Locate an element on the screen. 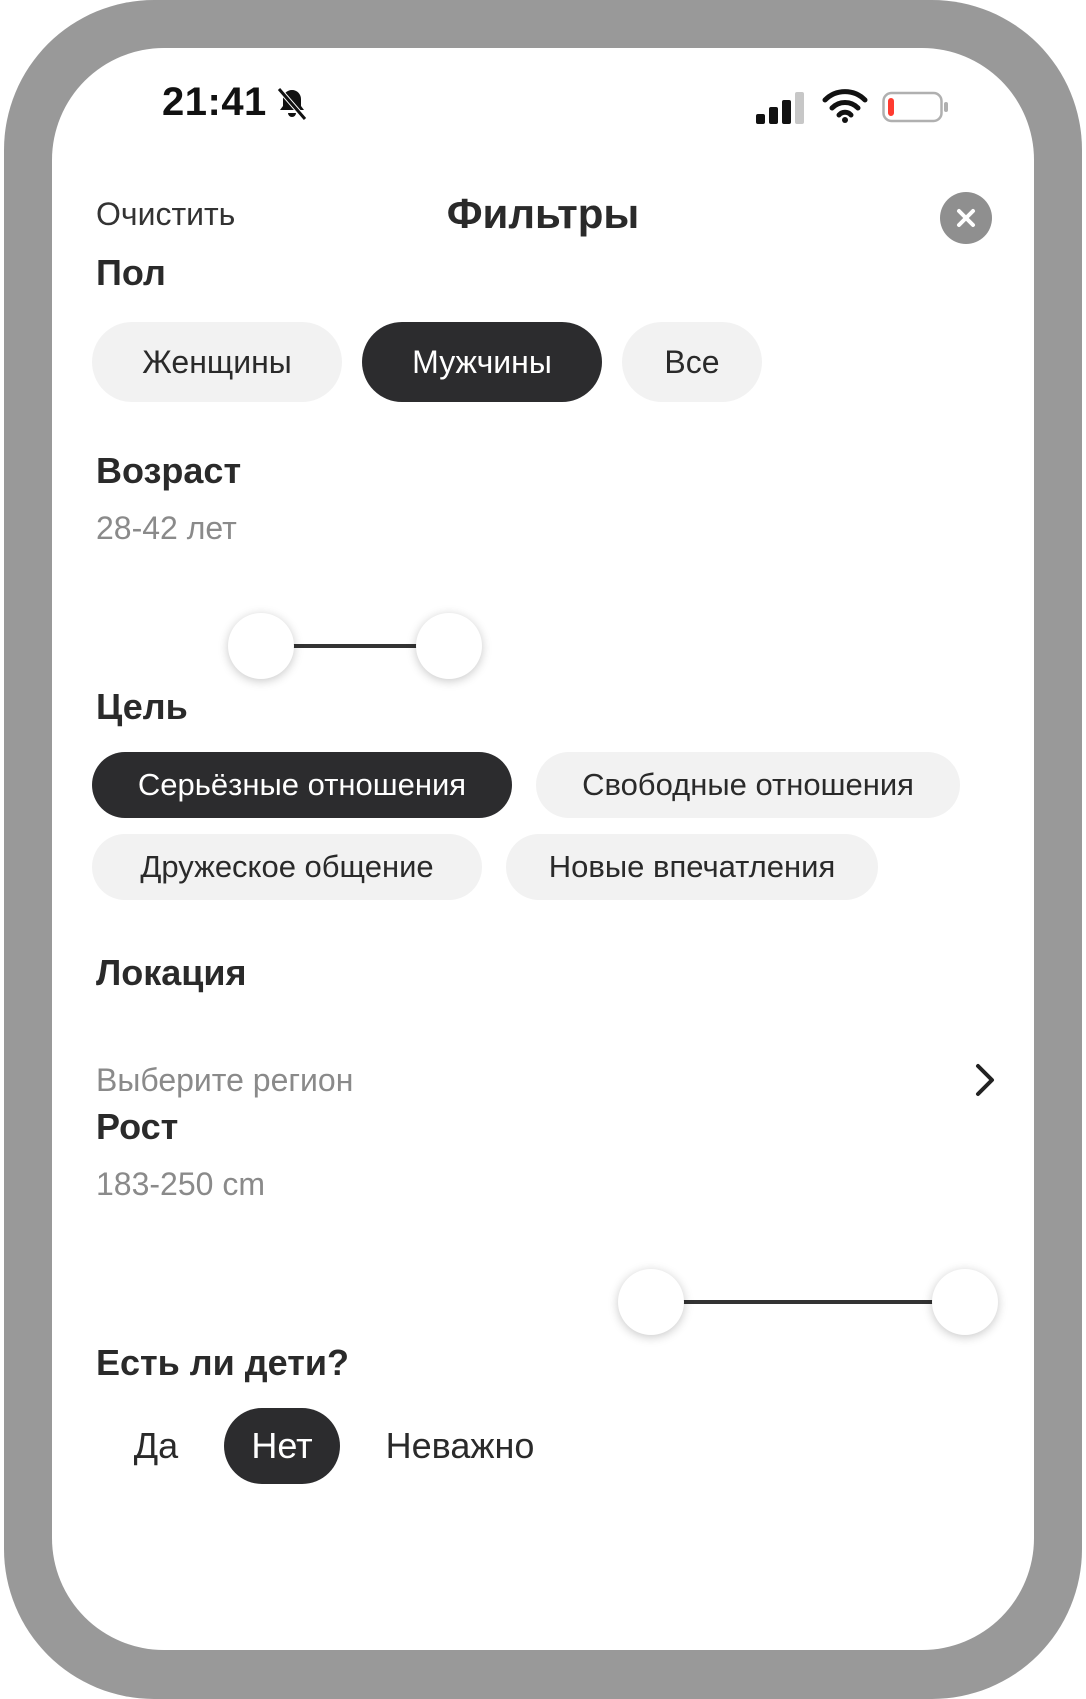 This screenshot has width=1086, height=1699. height-min-thumb is located at coordinates (651, 1302).